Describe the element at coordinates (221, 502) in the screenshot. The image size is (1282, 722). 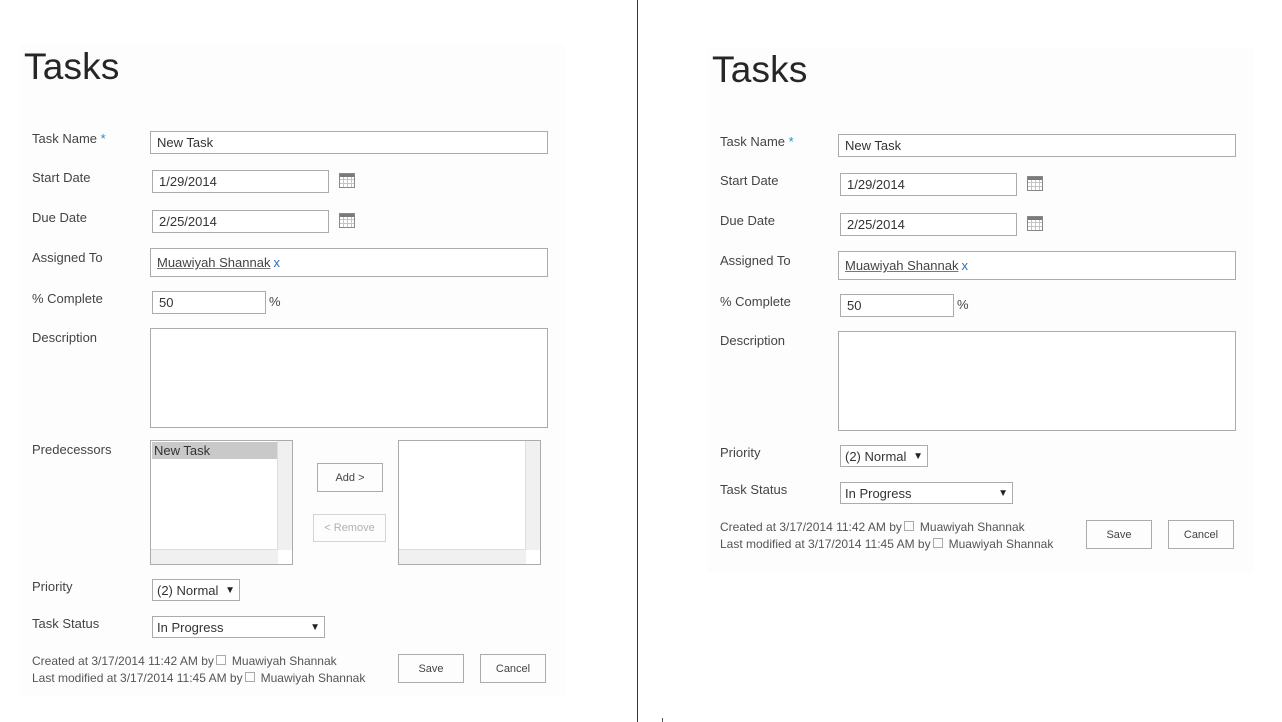
I see `predecessors-available-list: New Task` at that location.